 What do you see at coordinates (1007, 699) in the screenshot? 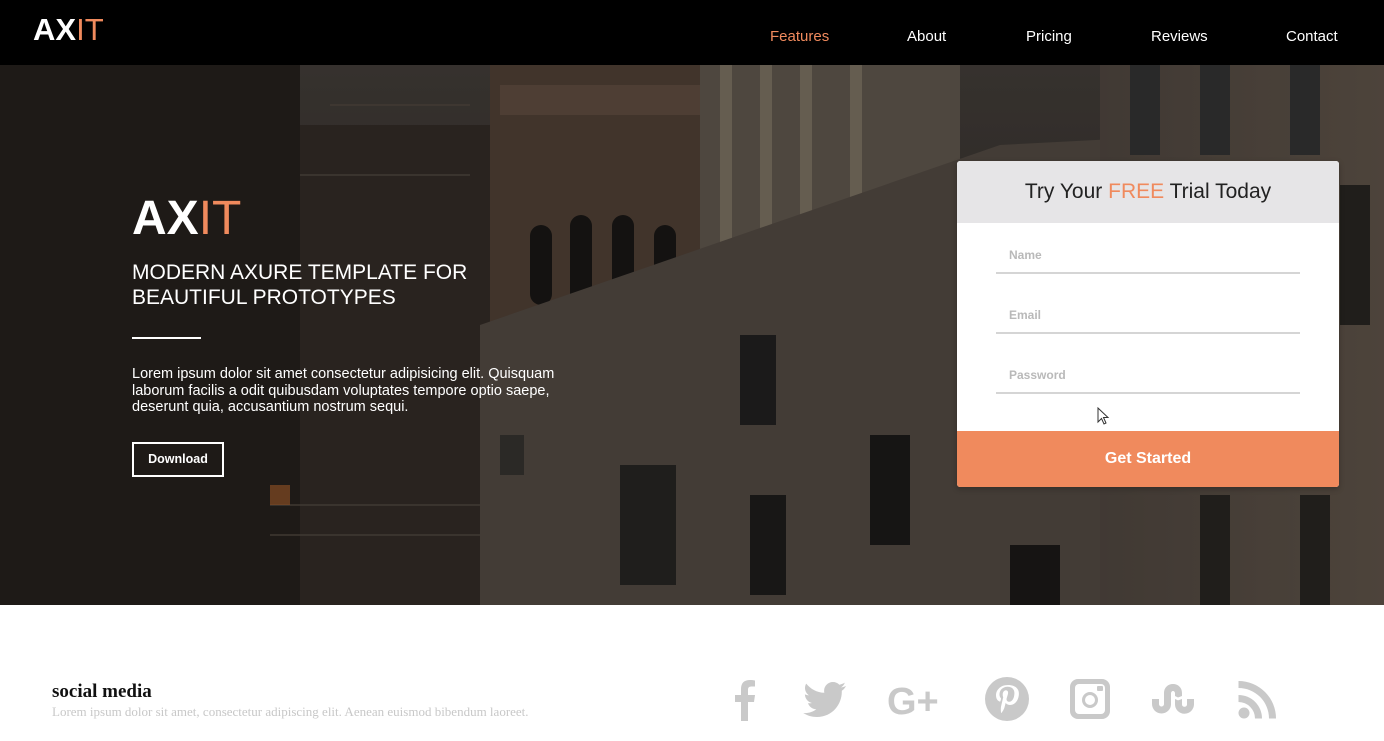
I see `pinterest-icon` at bounding box center [1007, 699].